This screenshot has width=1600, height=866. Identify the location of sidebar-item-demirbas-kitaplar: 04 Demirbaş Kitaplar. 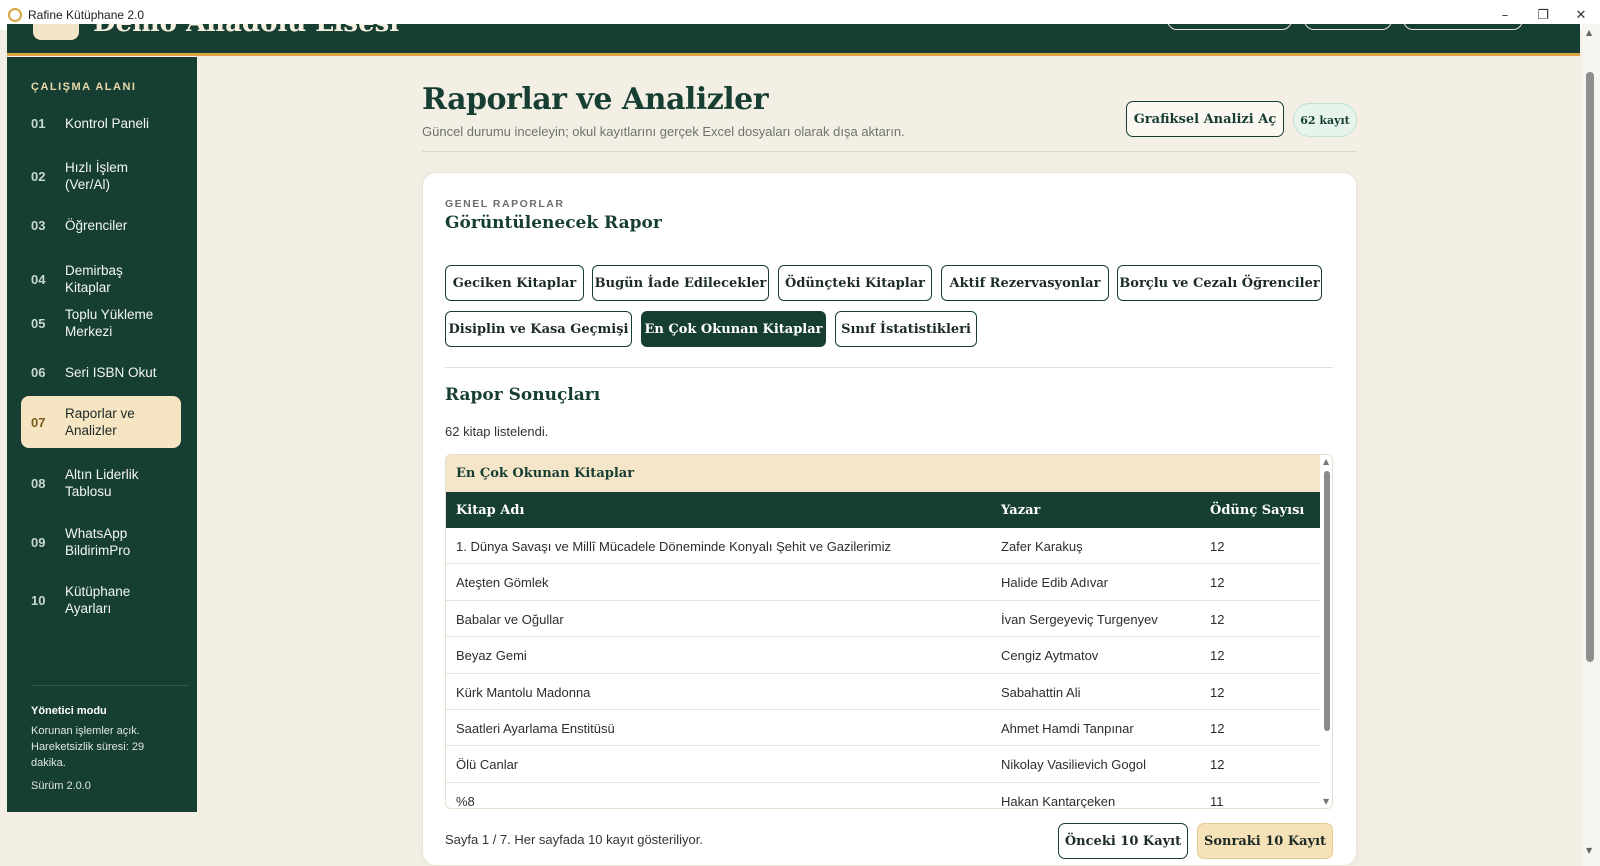
(101, 279).